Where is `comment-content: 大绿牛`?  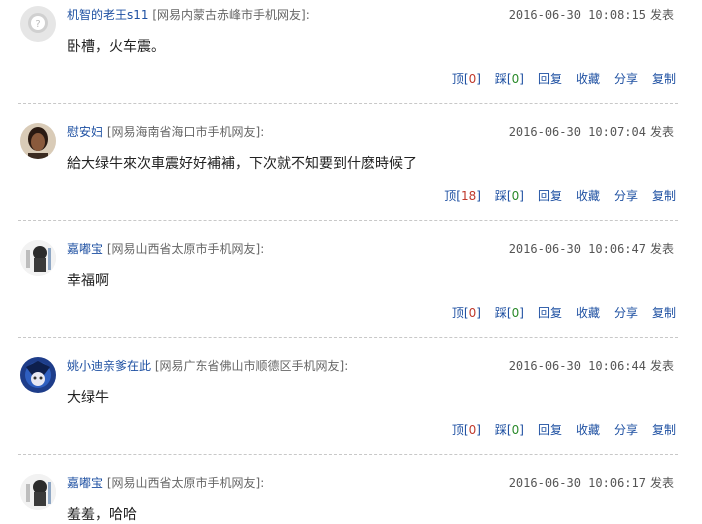 comment-content: 大绿牛 is located at coordinates (88, 398).